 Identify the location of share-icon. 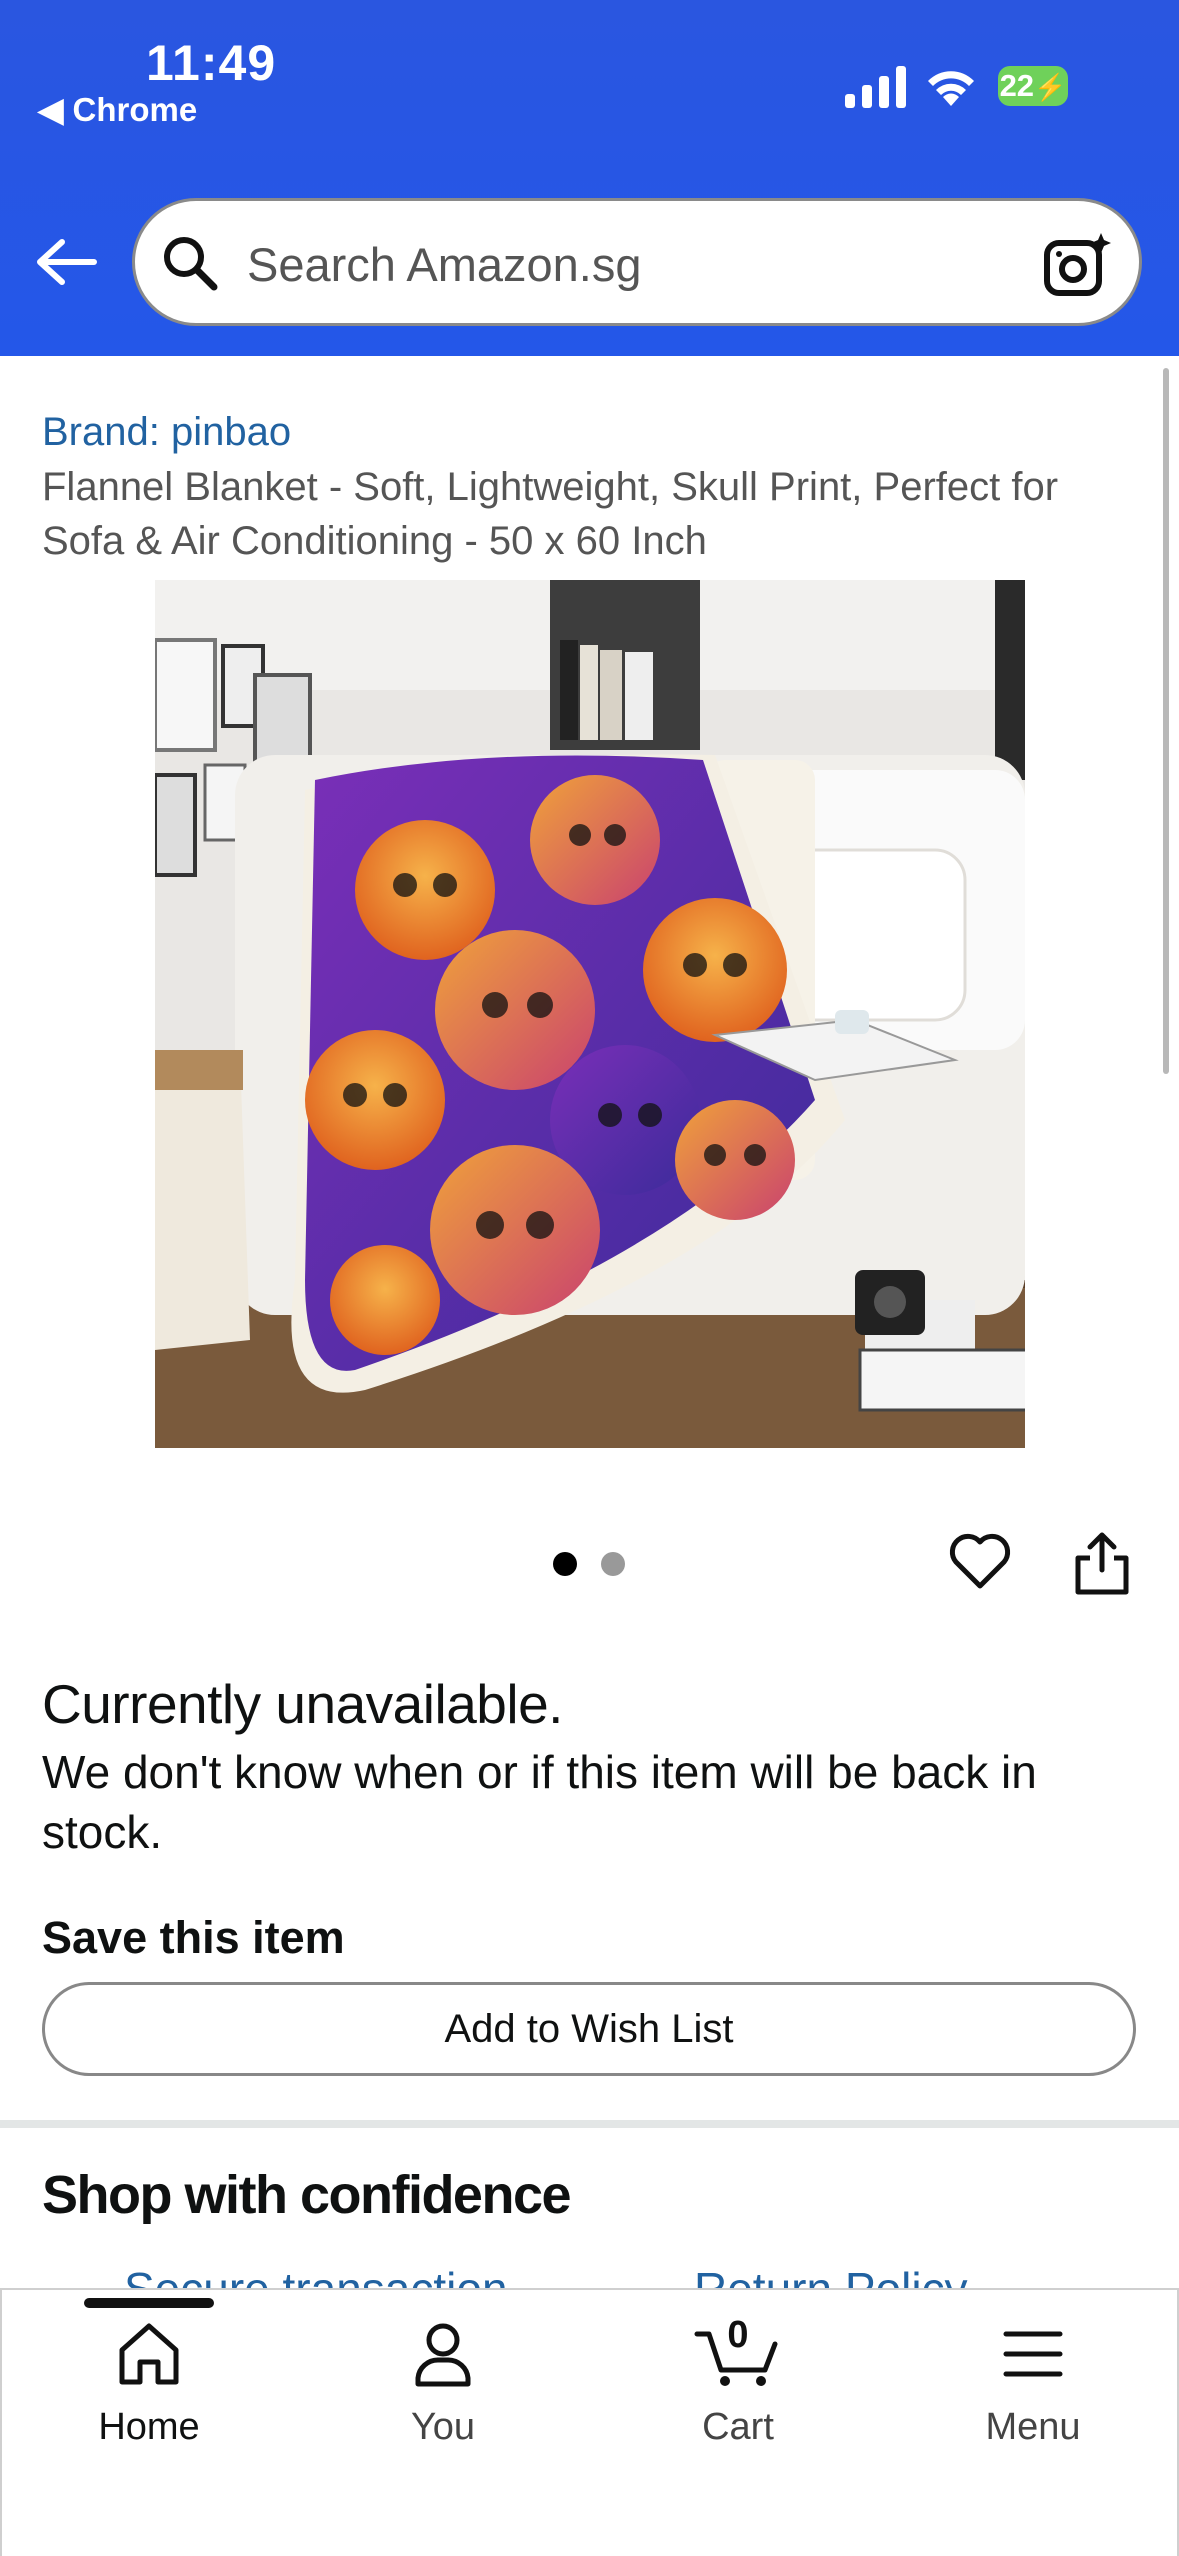
(1102, 1563).